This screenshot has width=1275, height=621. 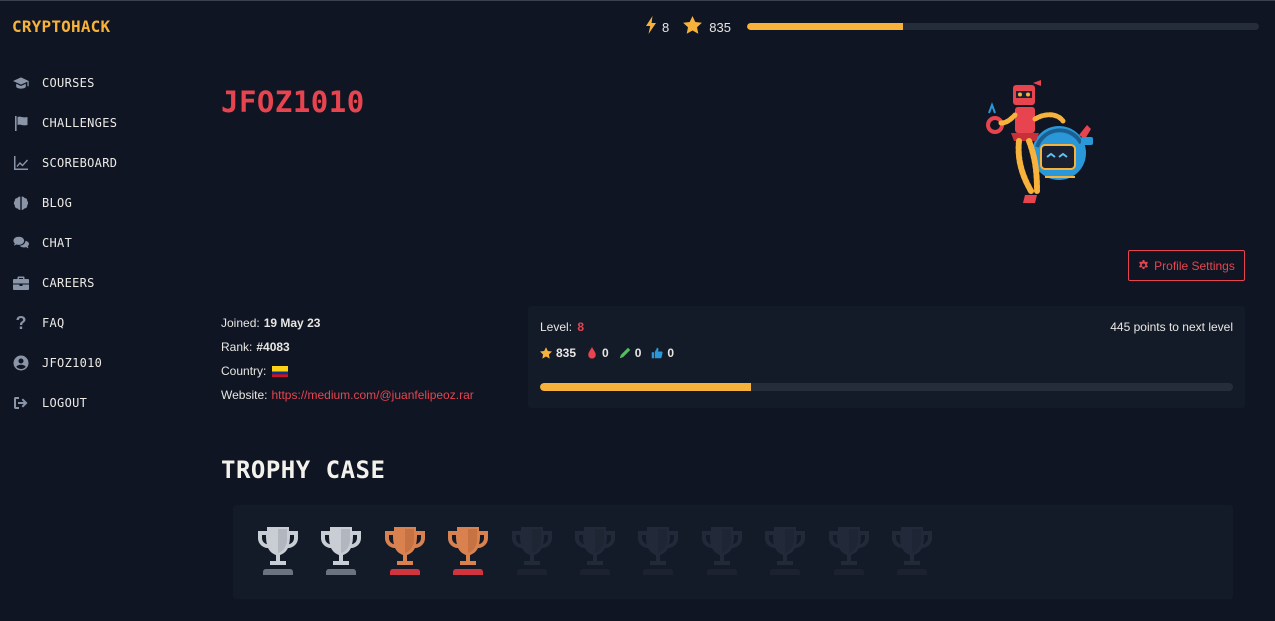 I want to click on page-title: JFOZ1010, so click(x=293, y=102).